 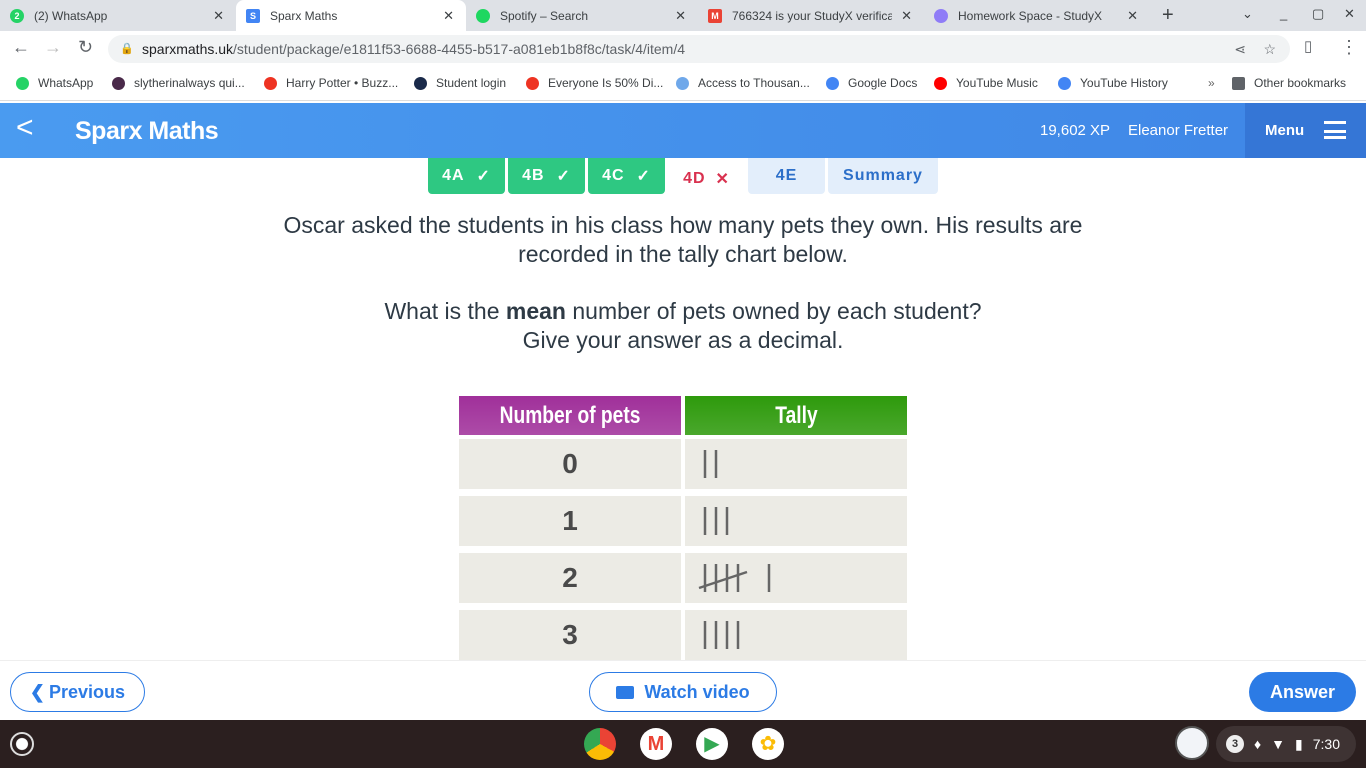 What do you see at coordinates (683, 340) in the screenshot?
I see `question-line: Give your answer as a decimal.` at bounding box center [683, 340].